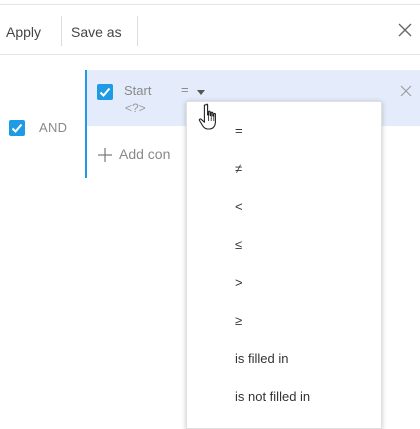  I want to click on menu-item-not-equals: ≠, so click(284, 169).